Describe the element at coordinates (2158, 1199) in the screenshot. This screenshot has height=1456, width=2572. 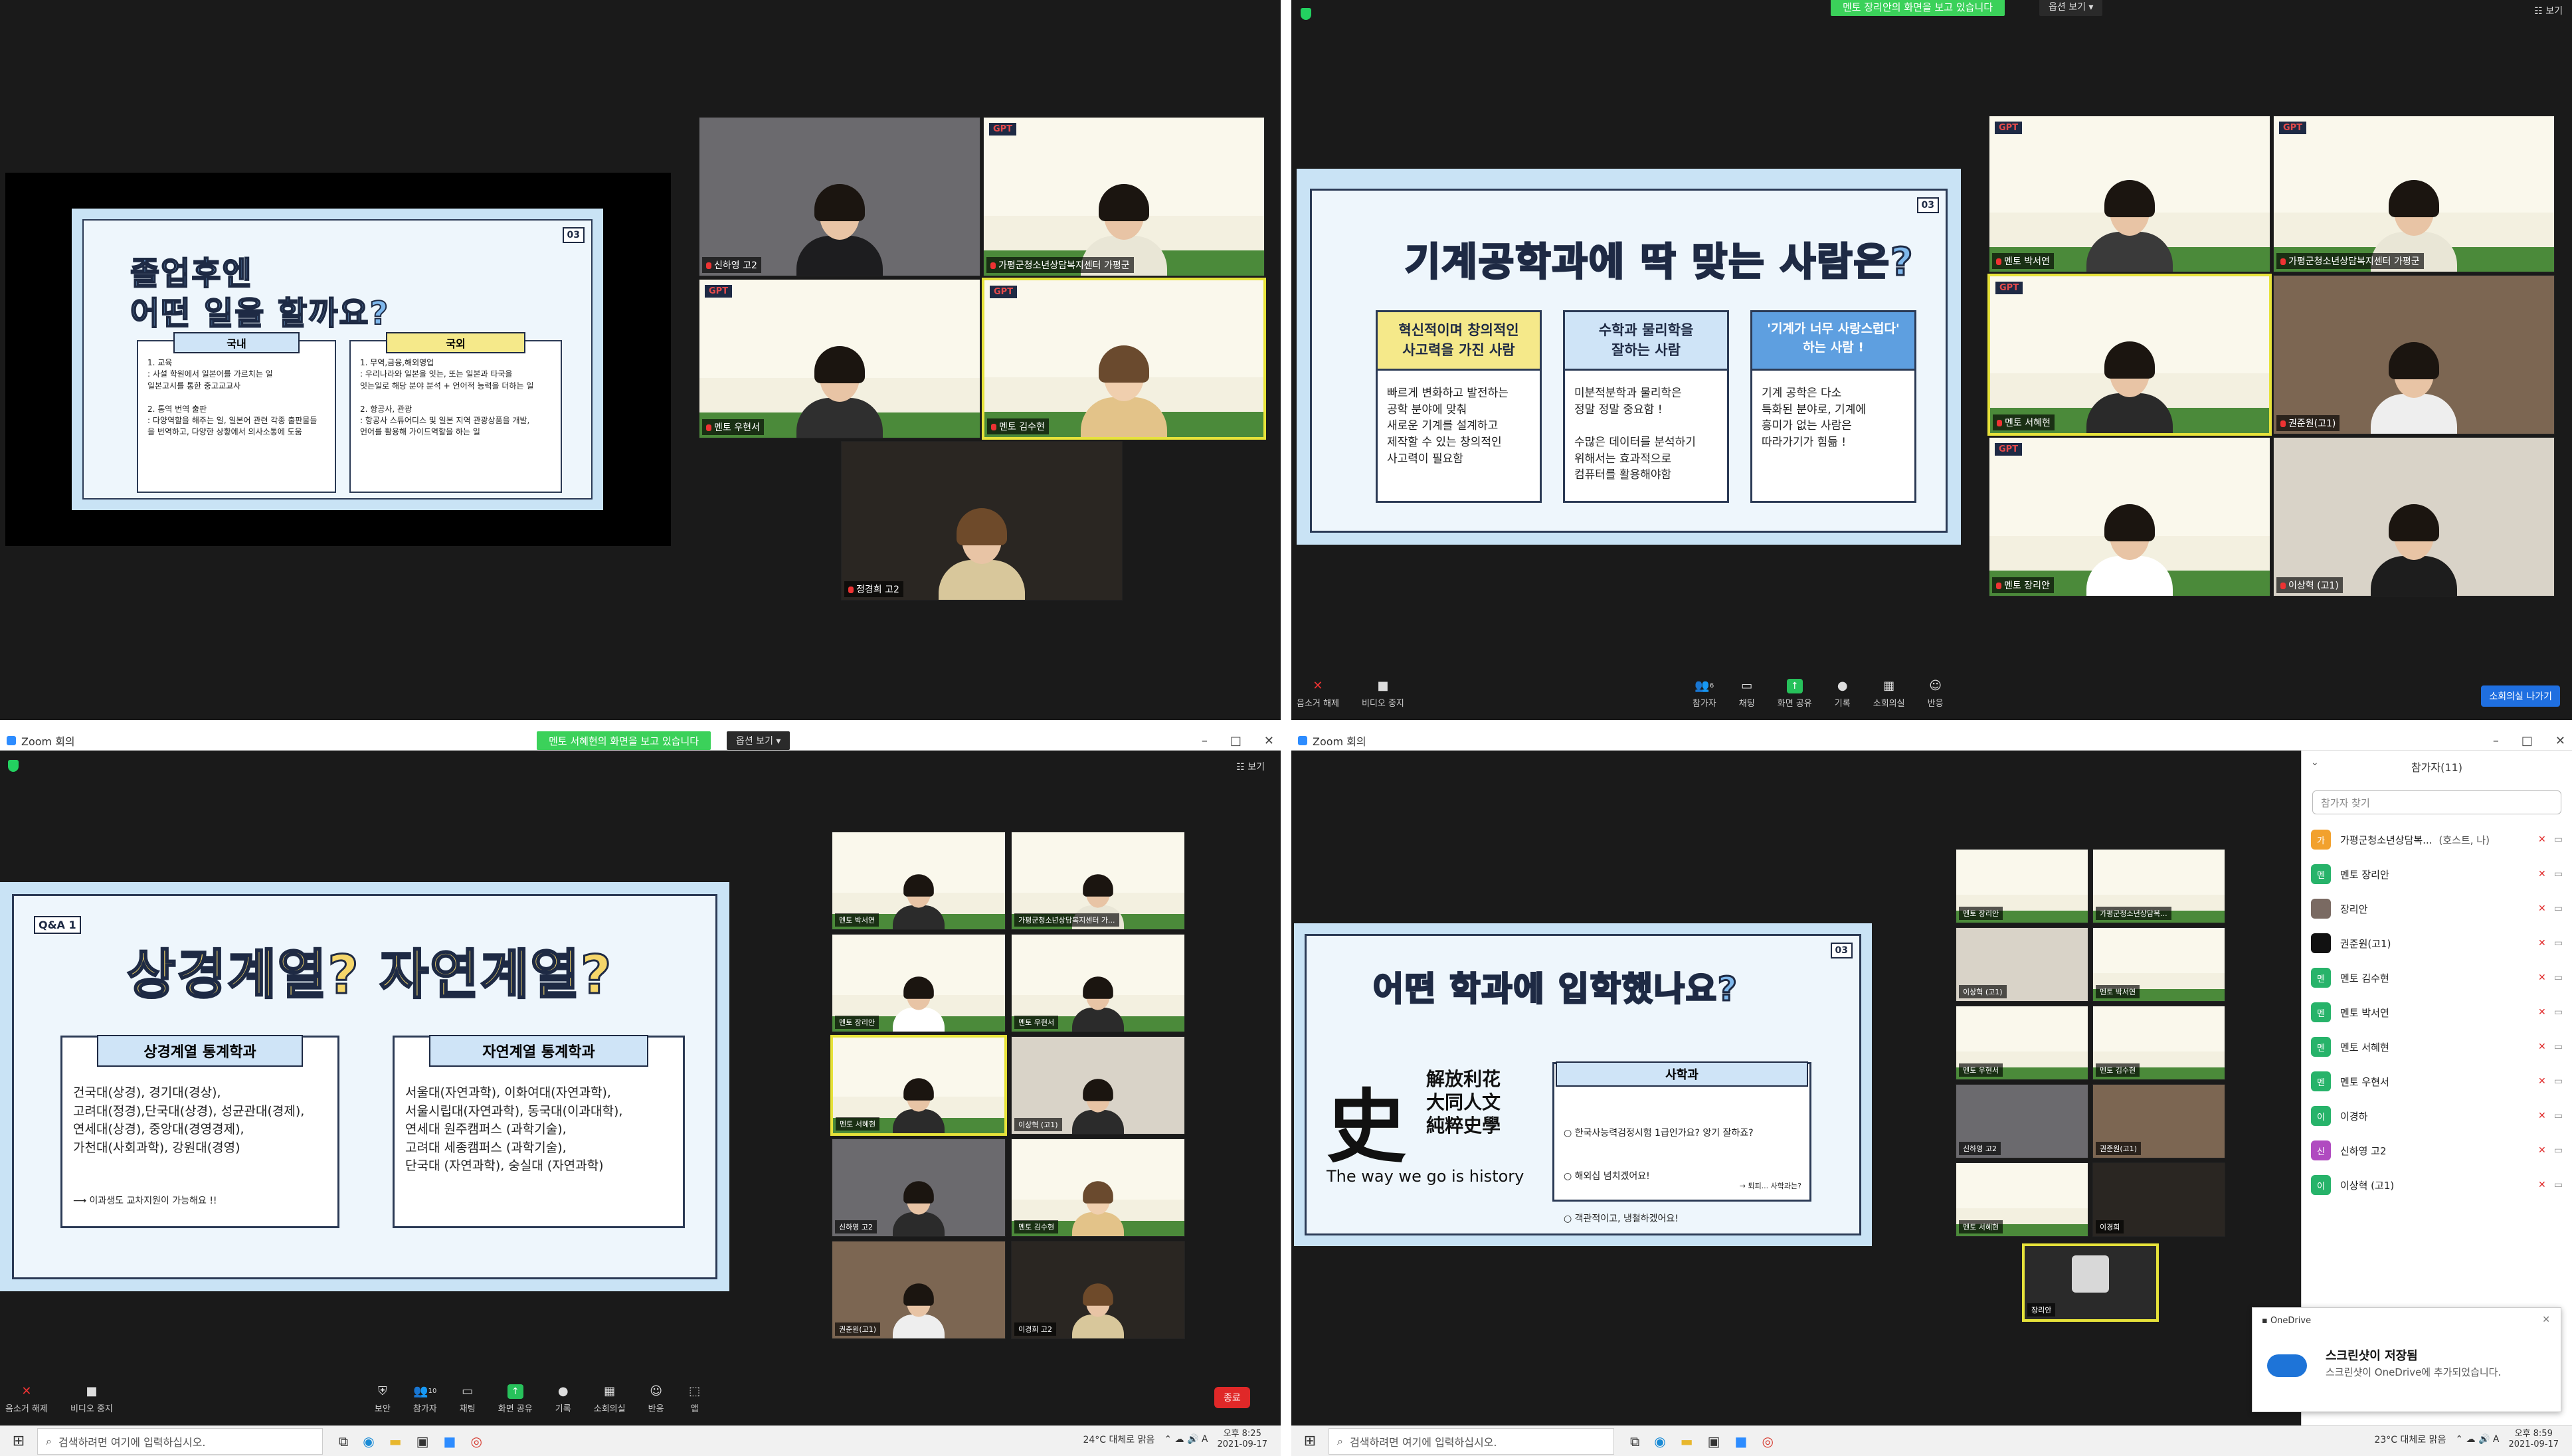
I see `video-tile: 이경희` at that location.